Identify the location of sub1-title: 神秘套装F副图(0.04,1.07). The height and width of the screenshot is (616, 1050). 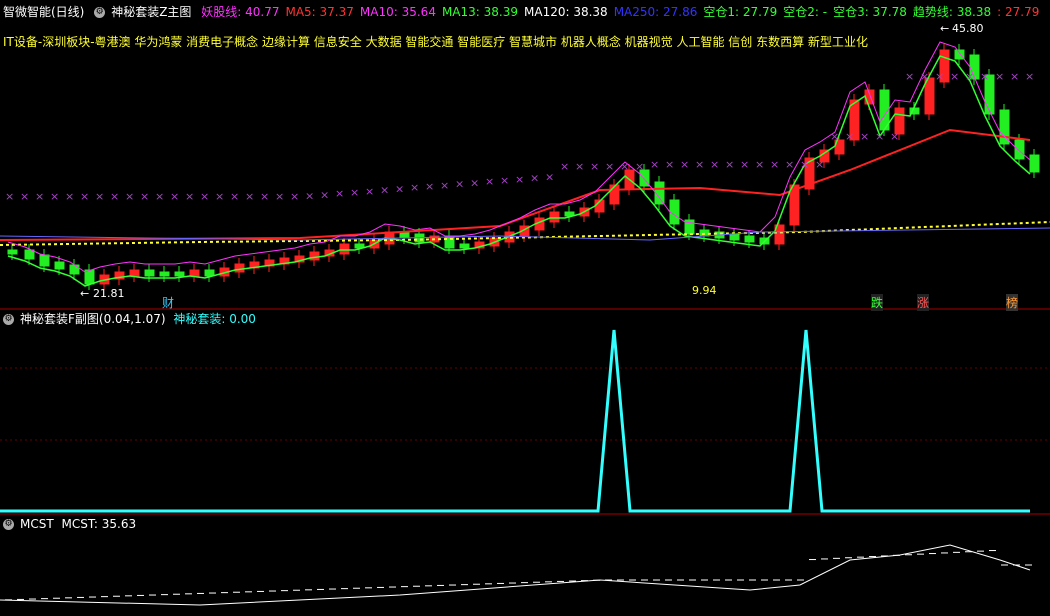
(93, 319).